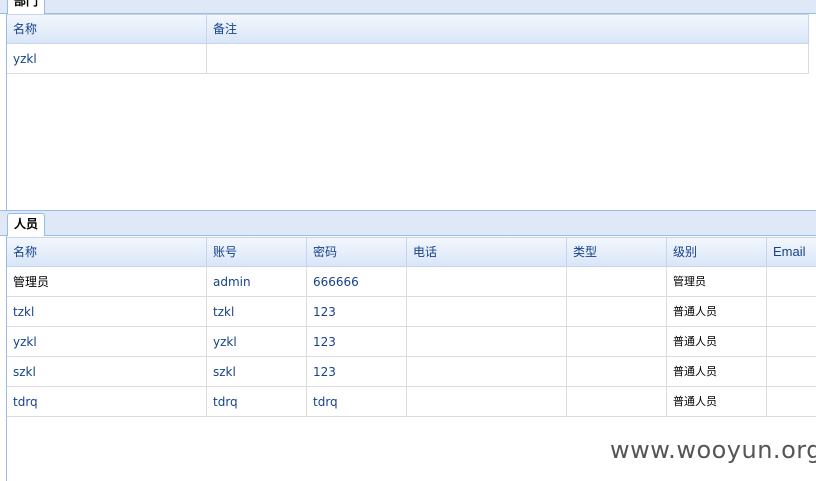 The width and height of the screenshot is (816, 481). What do you see at coordinates (717, 252) in the screenshot?
I see `column-header-level: 级别` at bounding box center [717, 252].